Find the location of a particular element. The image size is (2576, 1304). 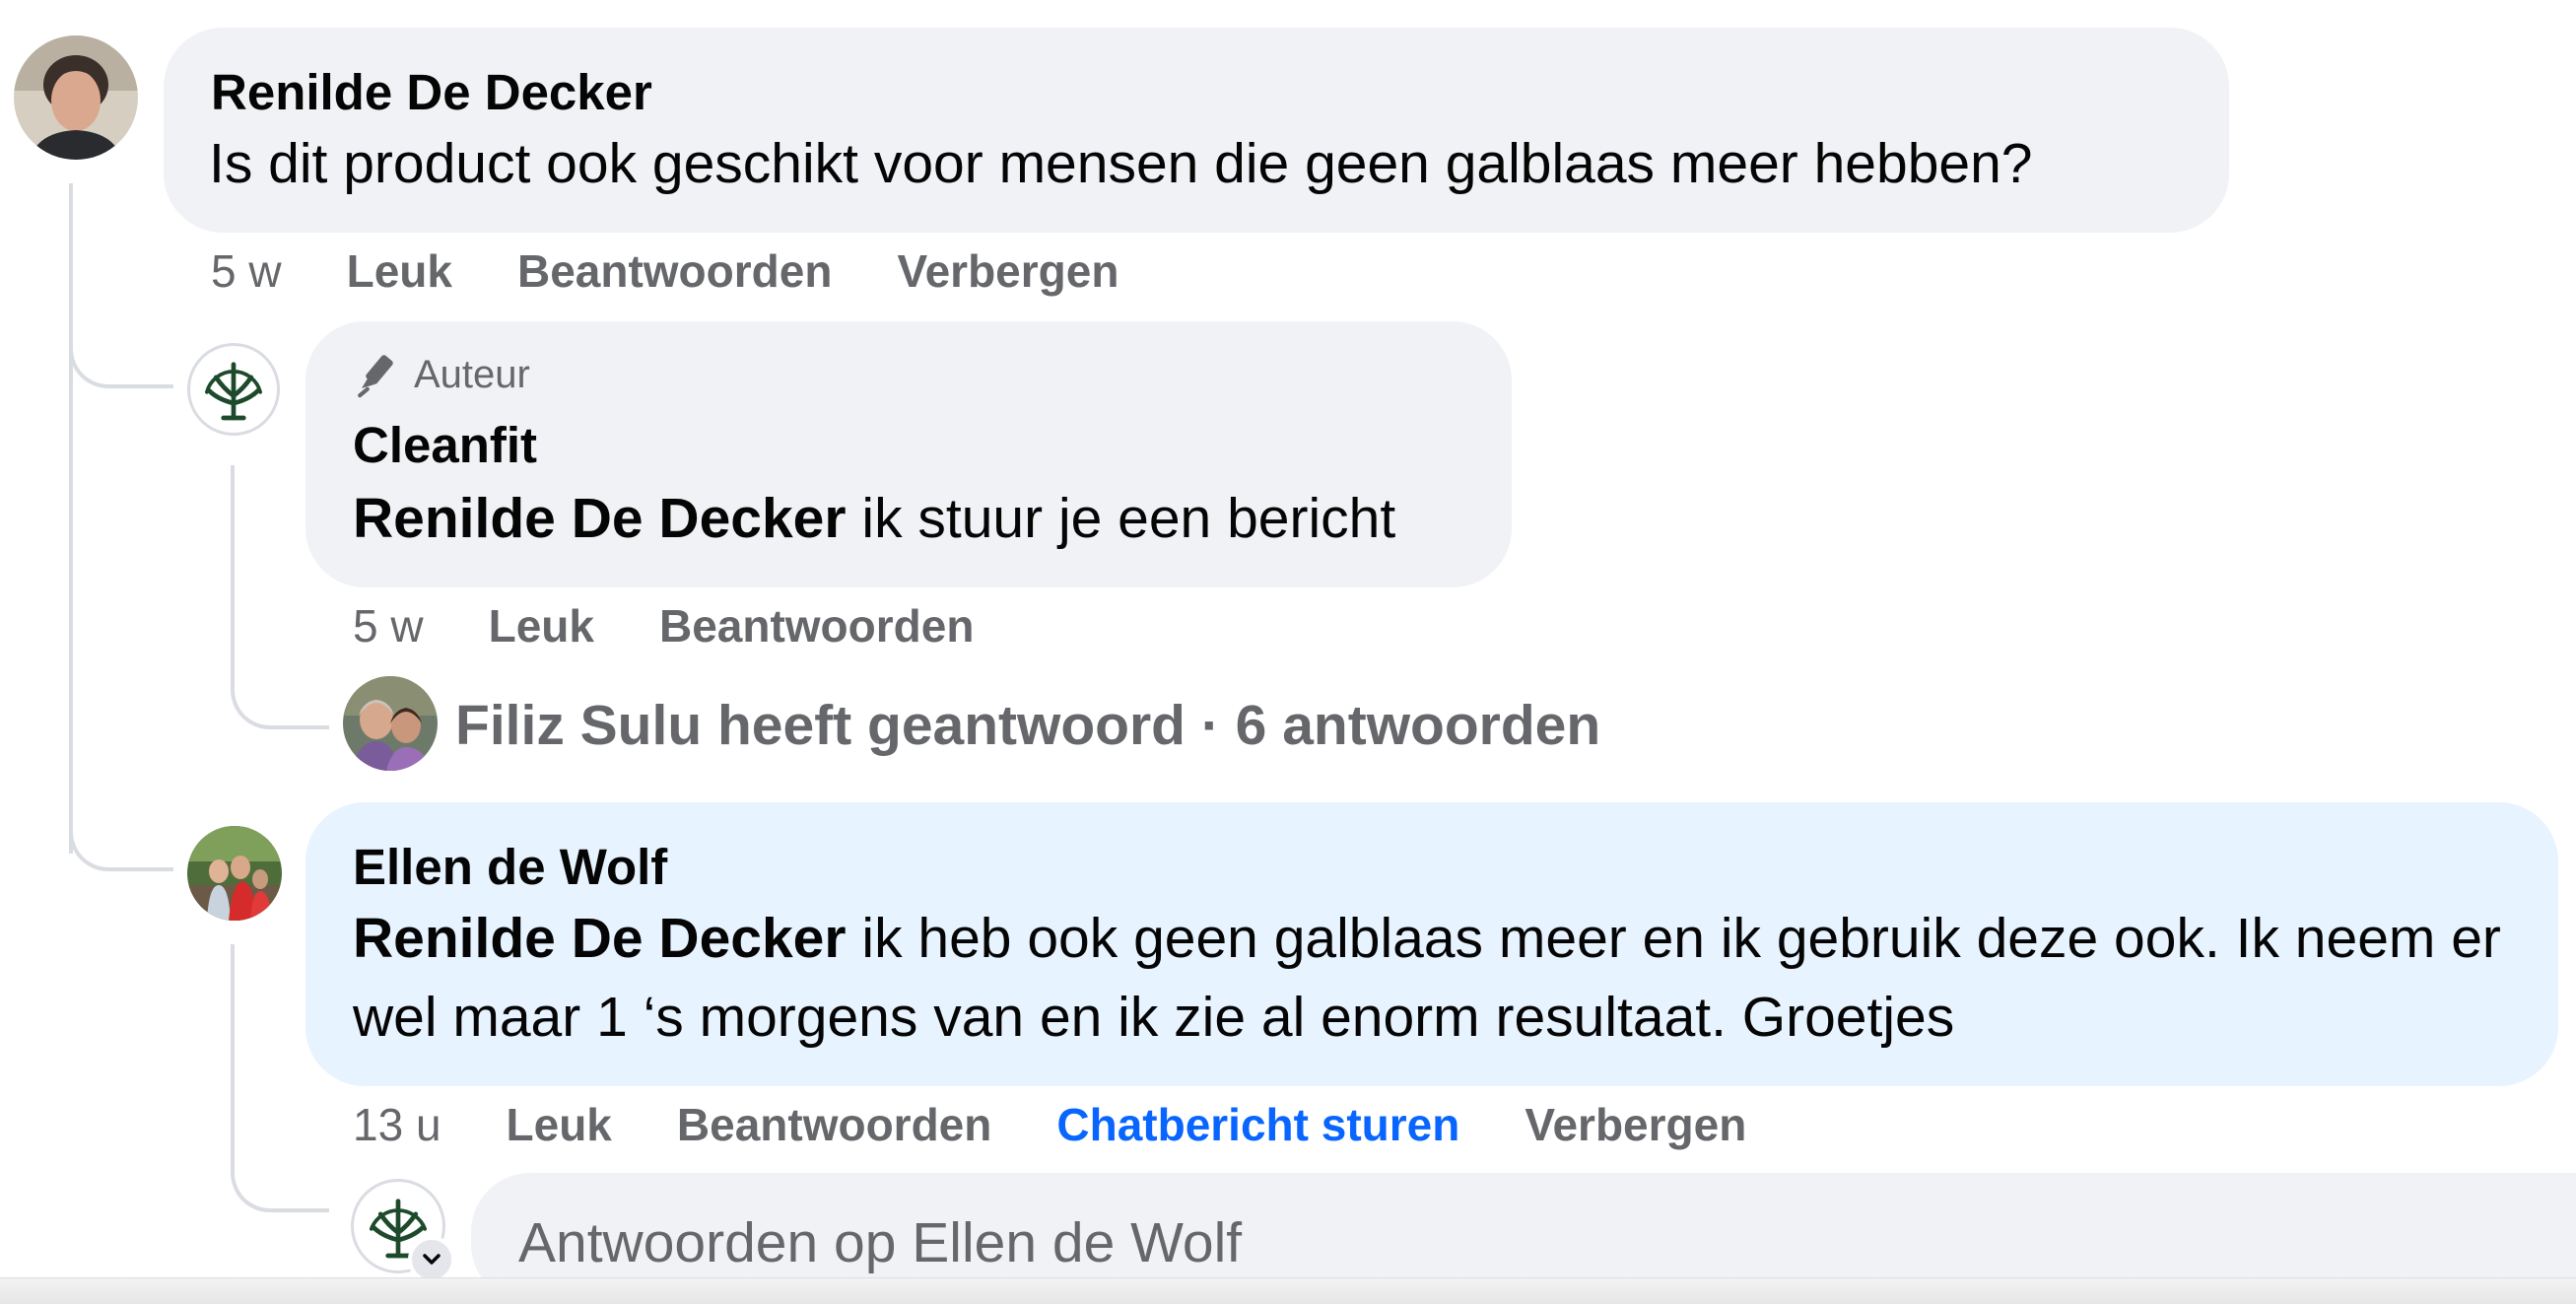

thread-line-main is located at coordinates (71, 518).